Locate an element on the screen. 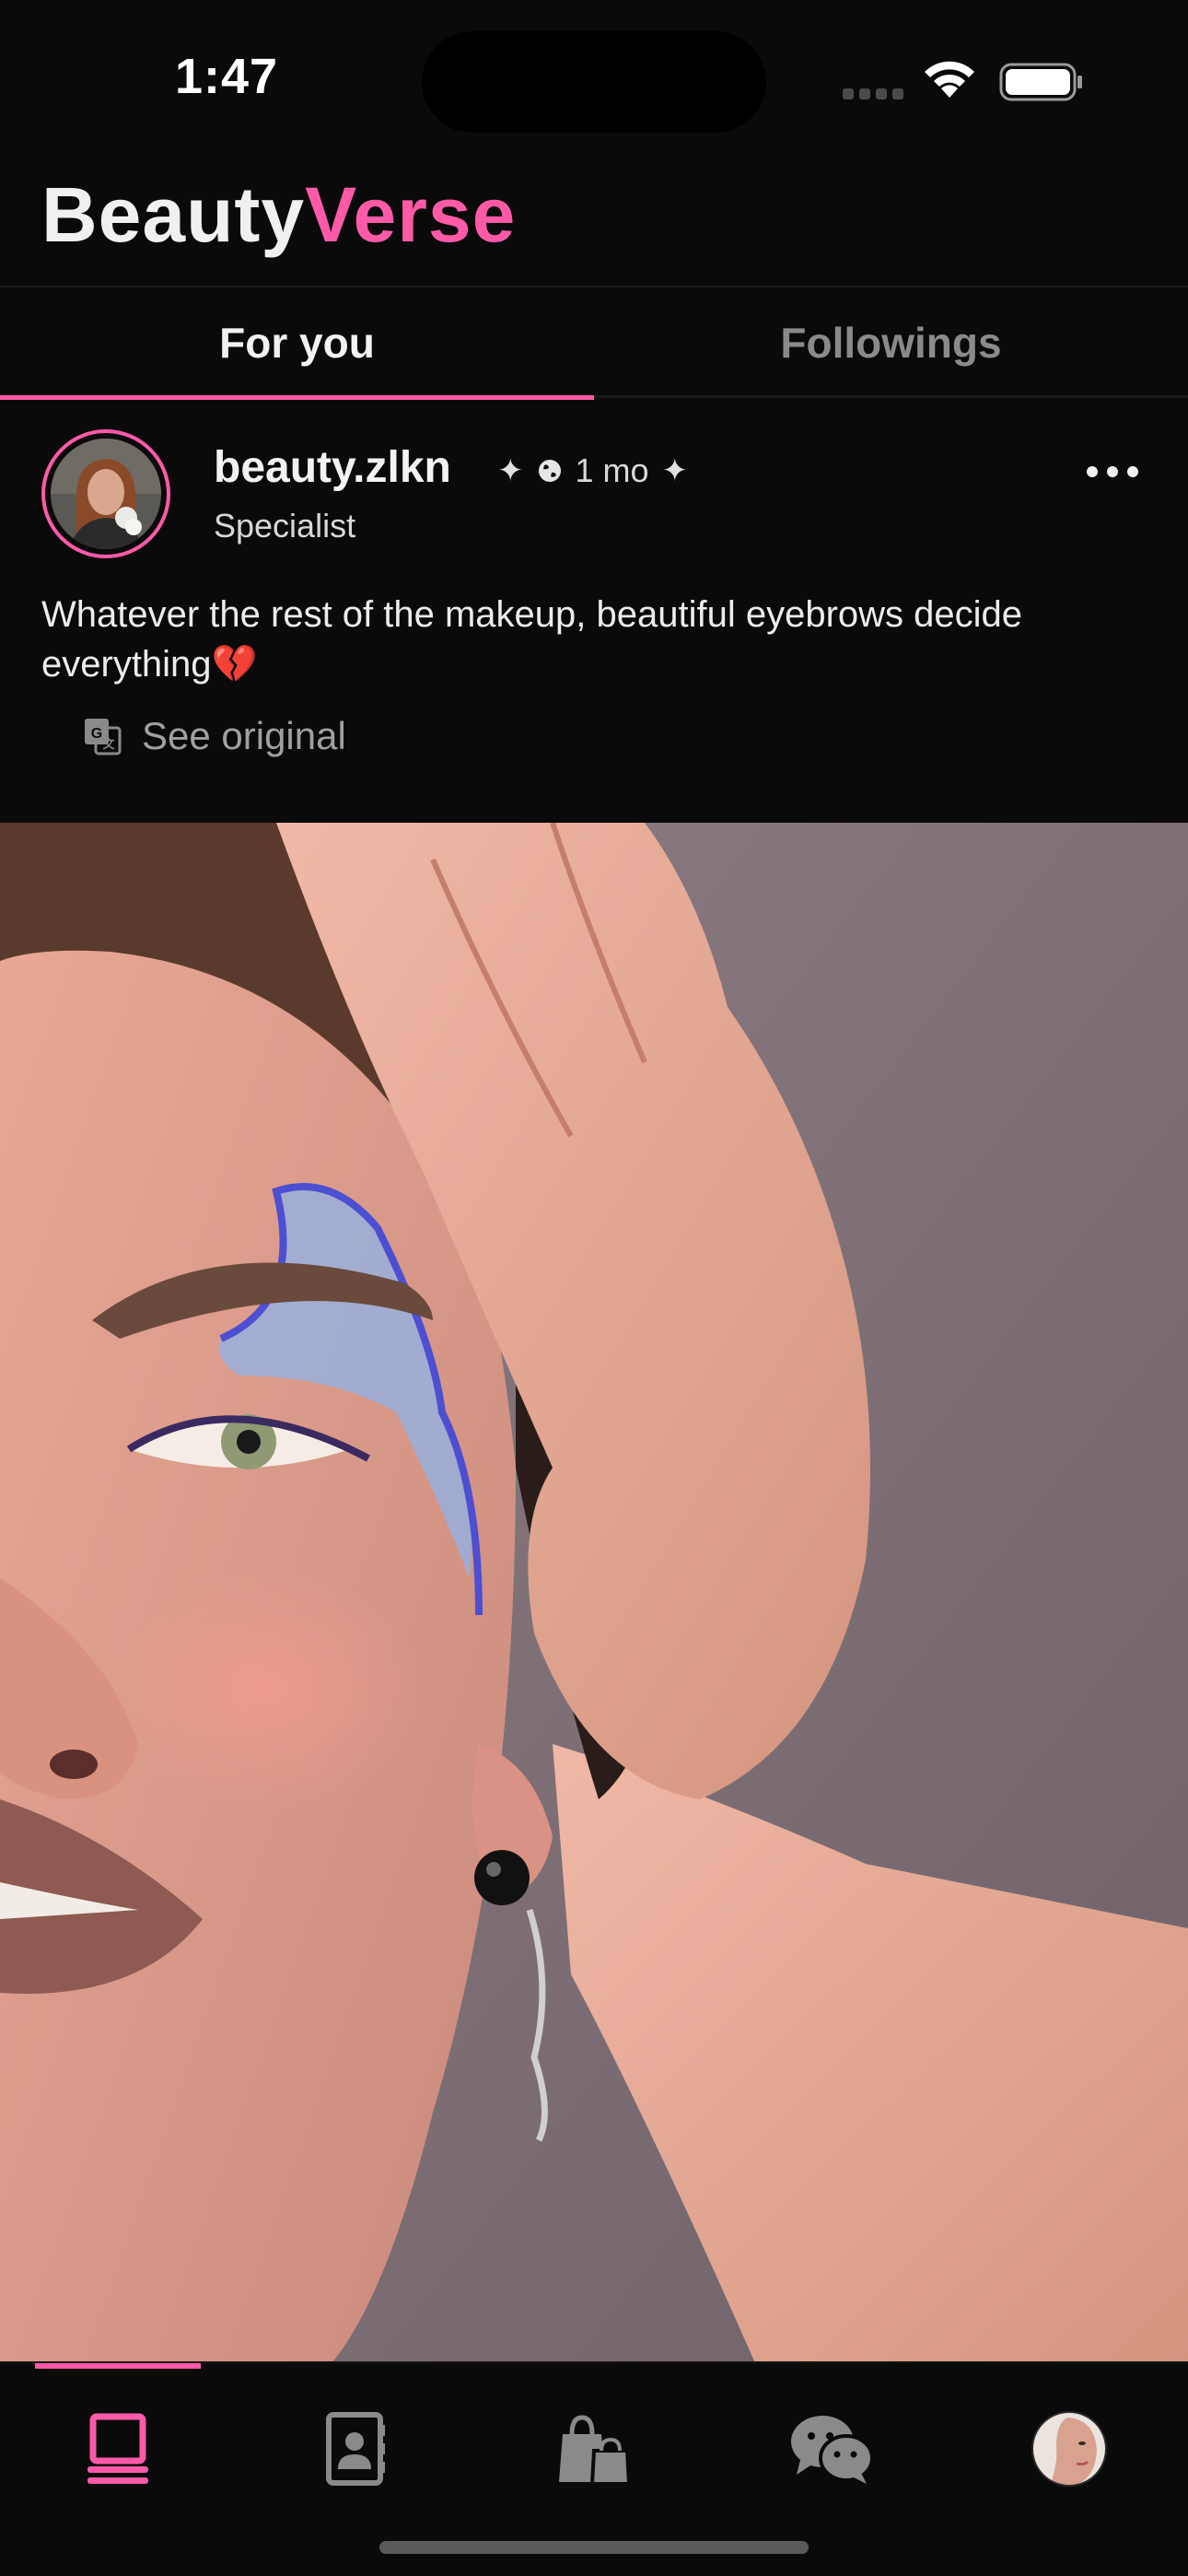 This screenshot has width=1188, height=2576. nav-feed-button is located at coordinates (118, 2449).